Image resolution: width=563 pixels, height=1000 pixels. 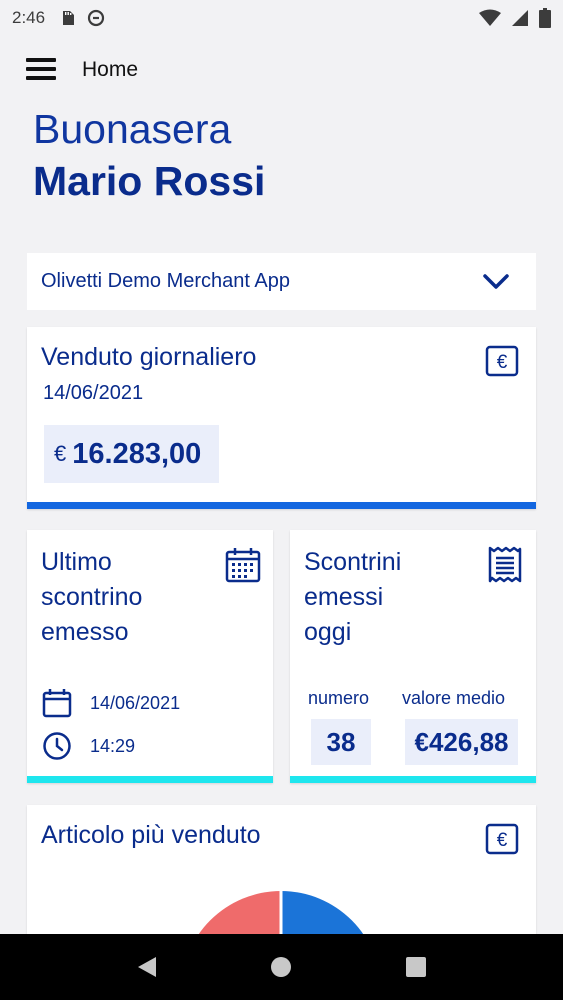 I want to click on system-nav-bar, so click(x=281, y=967).